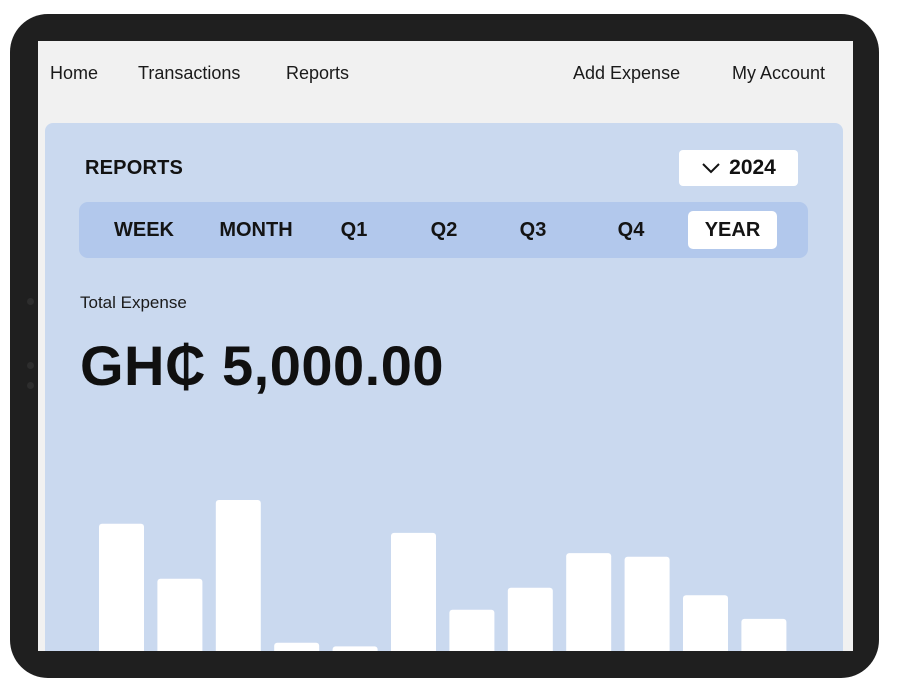 Image resolution: width=900 pixels, height=690 pixels. What do you see at coordinates (134, 168) in the screenshot?
I see `page-title: REPORTS` at bounding box center [134, 168].